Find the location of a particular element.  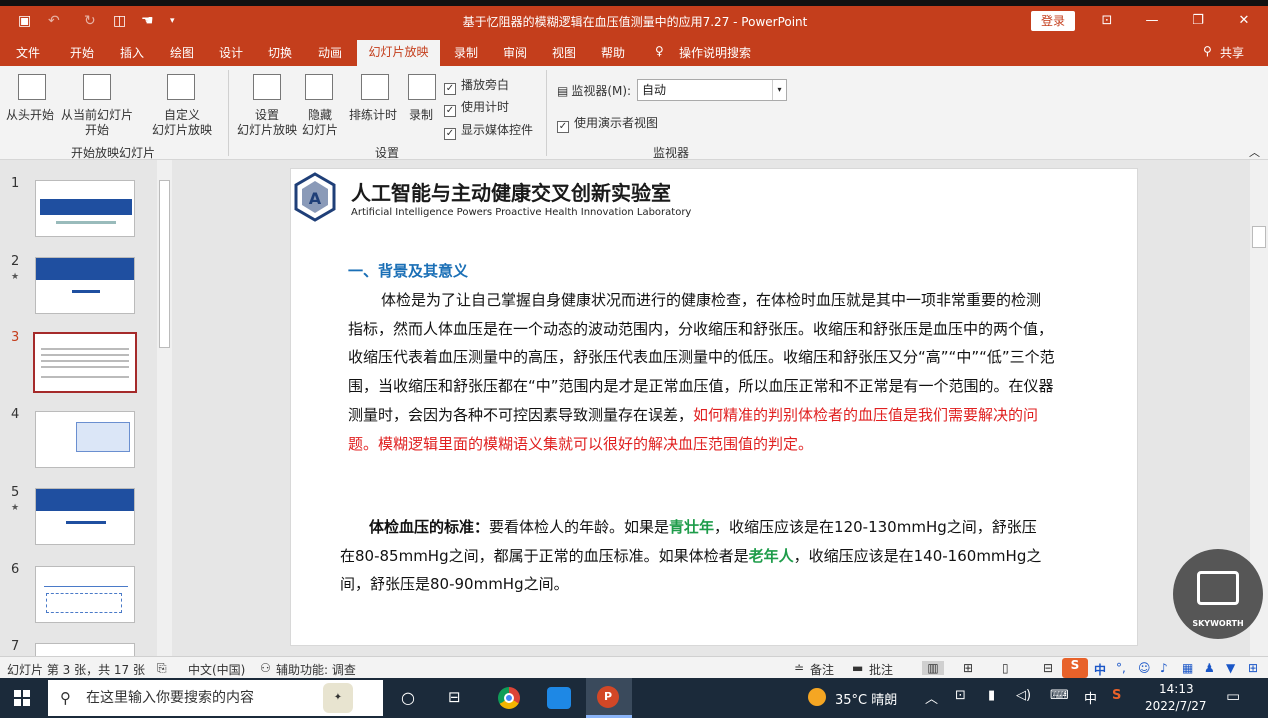

redo-icon: ↻ is located at coordinates (90, 21).